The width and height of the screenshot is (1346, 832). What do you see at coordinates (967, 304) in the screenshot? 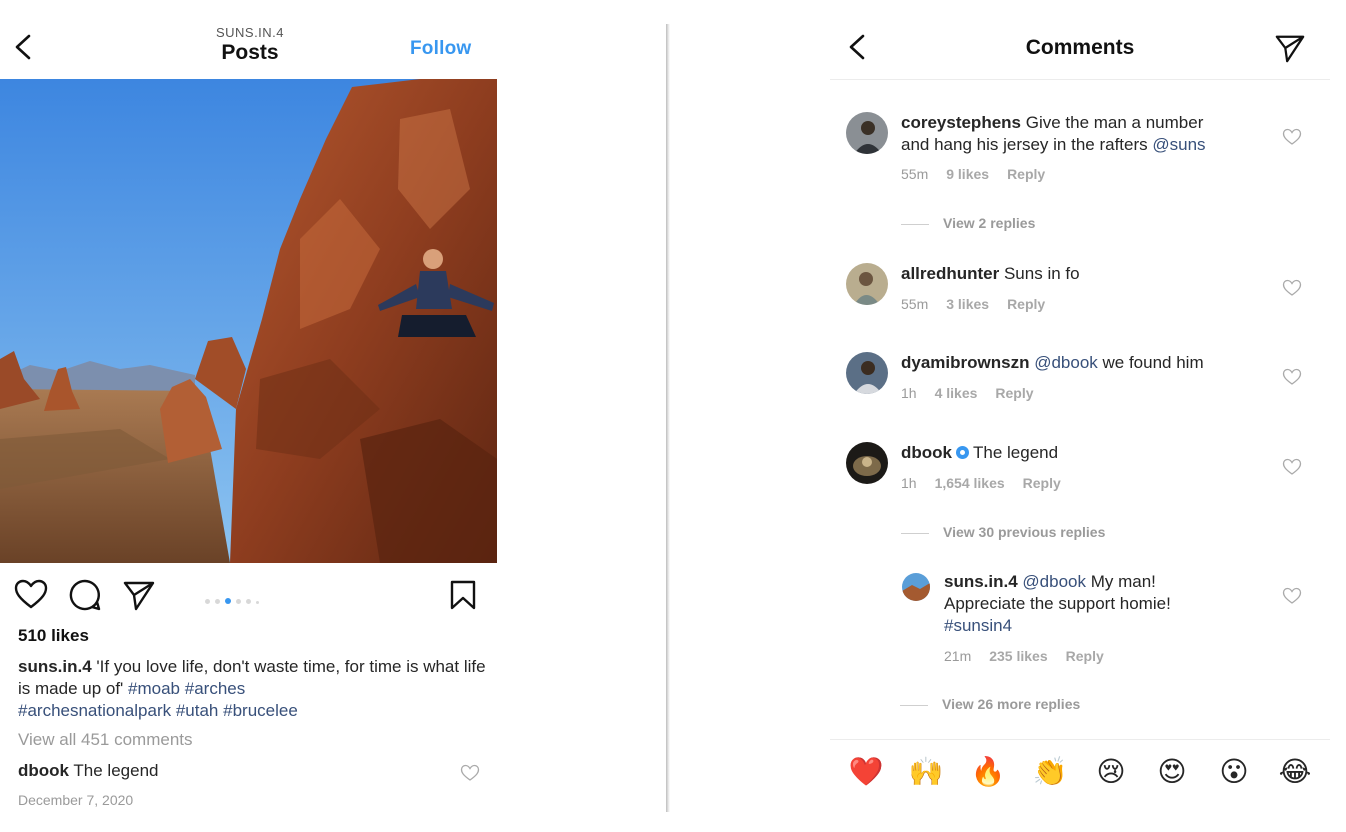
I see `comment-likes: 3 likes` at bounding box center [967, 304].